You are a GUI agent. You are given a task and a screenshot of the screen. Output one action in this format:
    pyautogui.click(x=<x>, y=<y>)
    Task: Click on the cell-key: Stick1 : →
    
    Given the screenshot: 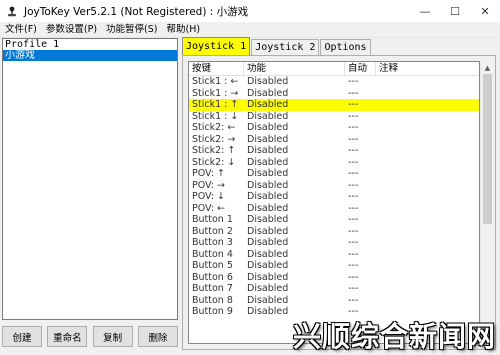 What is the action you would take?
    pyautogui.click(x=215, y=93)
    